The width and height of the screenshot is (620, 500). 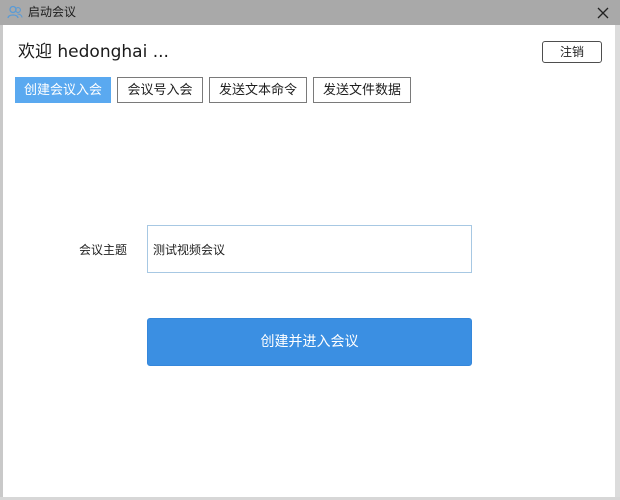 What do you see at coordinates (63, 90) in the screenshot?
I see `tab-create-meeting: 创建会议入会` at bounding box center [63, 90].